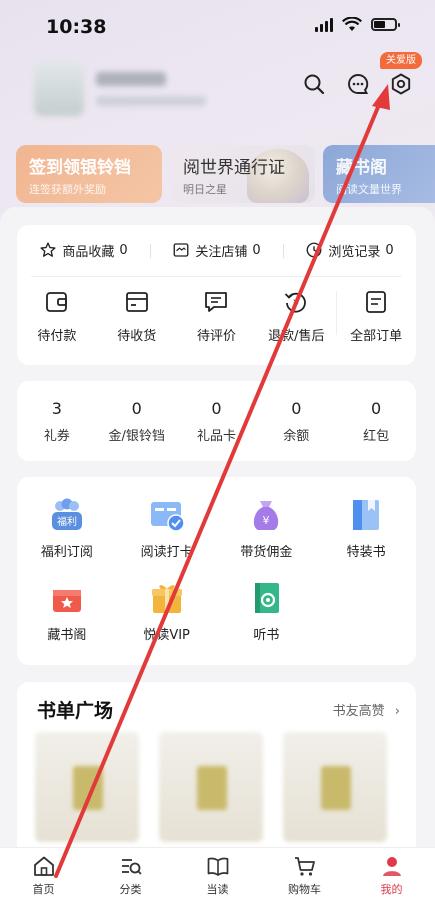  What do you see at coordinates (376, 421) in the screenshot?
I see `asset-red-packets: 0 红包` at bounding box center [376, 421].